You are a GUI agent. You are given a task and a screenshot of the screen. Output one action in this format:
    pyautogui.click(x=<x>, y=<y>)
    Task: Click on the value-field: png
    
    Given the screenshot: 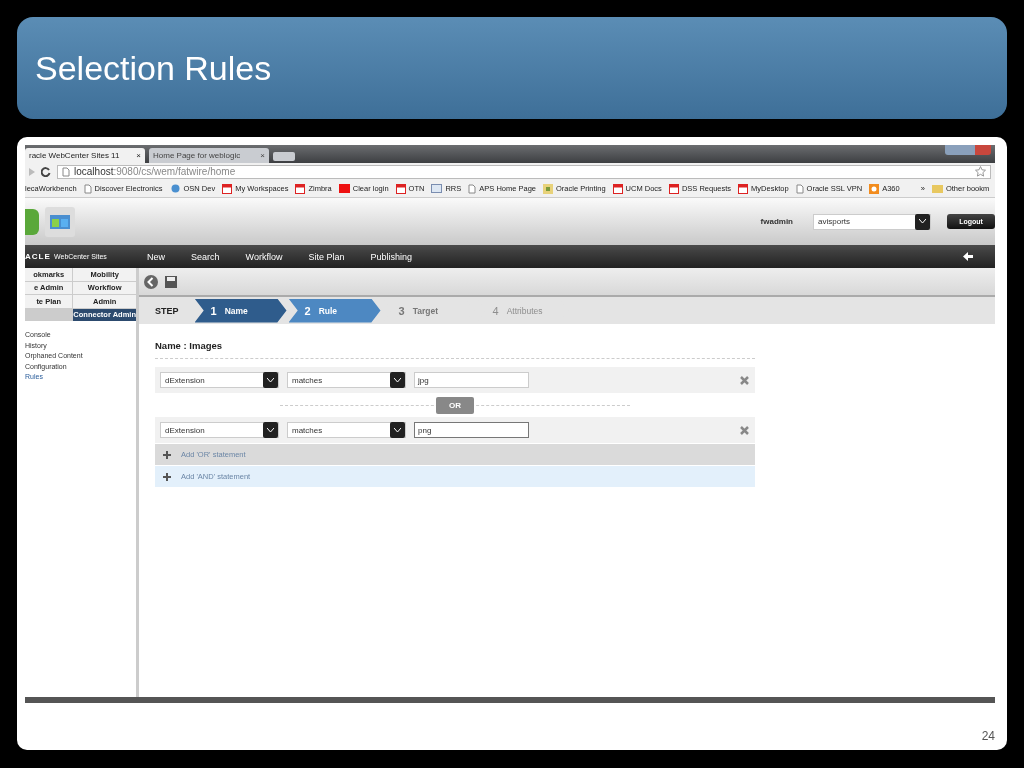 What is the action you would take?
    pyautogui.click(x=471, y=430)
    